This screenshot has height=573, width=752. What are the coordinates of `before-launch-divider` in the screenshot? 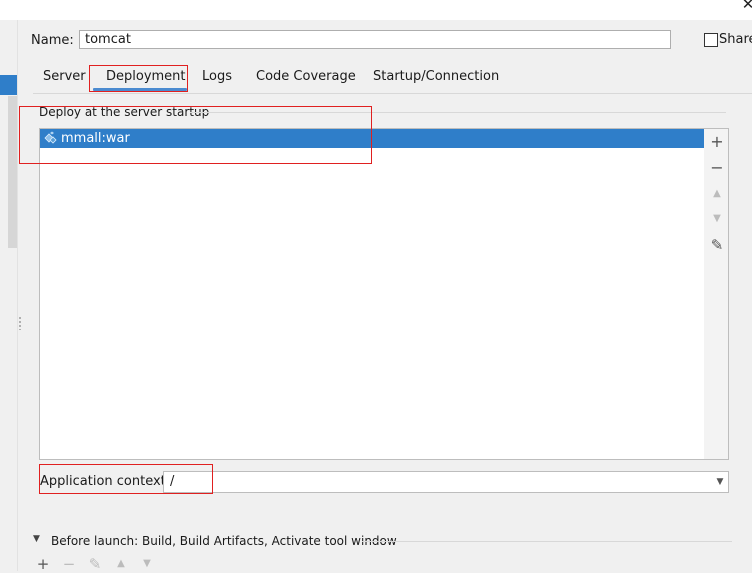 It's located at (547, 541).